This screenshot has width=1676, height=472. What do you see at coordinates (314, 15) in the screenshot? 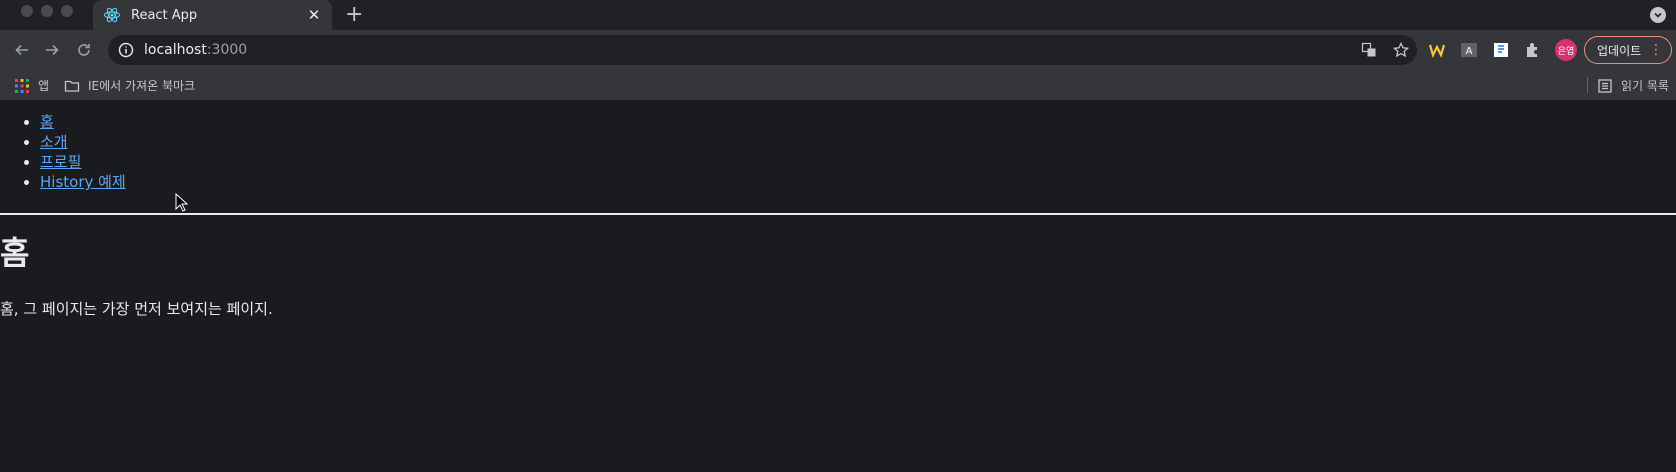
I see `tab-close-icon: ✕` at bounding box center [314, 15].